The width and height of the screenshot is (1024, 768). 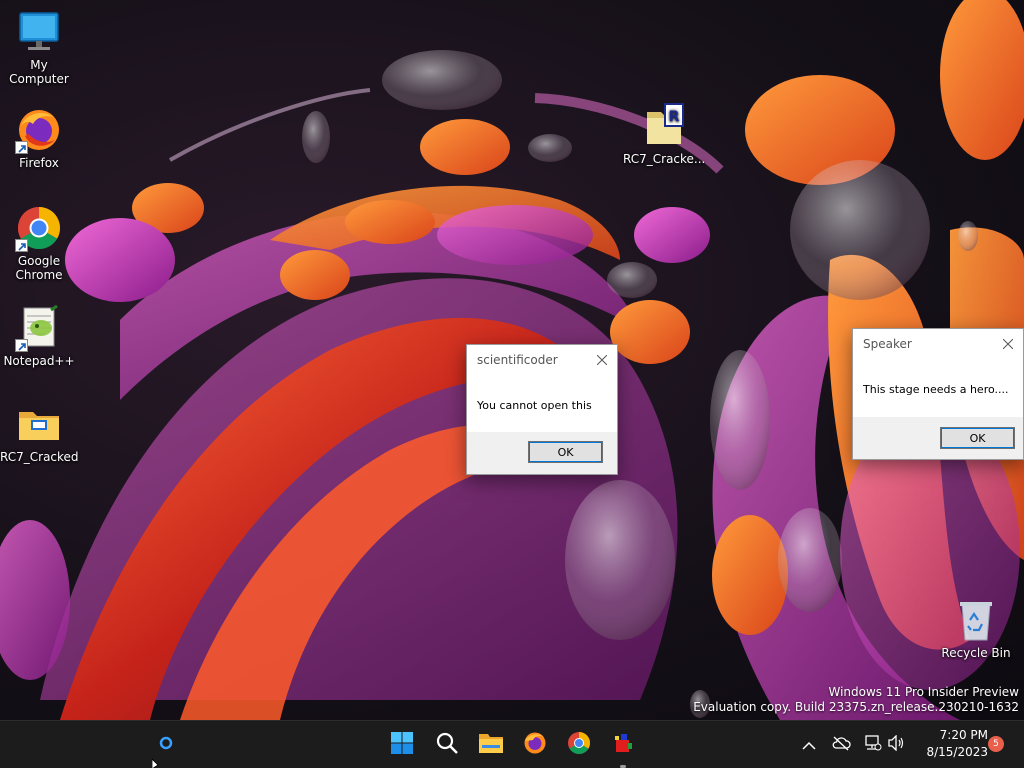 I want to click on onedrive-status, so click(x=841, y=745).